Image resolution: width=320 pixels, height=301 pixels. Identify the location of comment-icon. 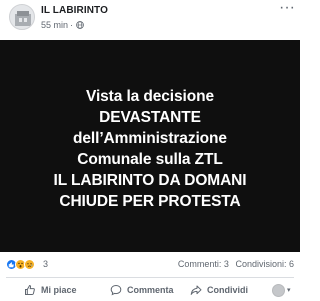
(116, 290).